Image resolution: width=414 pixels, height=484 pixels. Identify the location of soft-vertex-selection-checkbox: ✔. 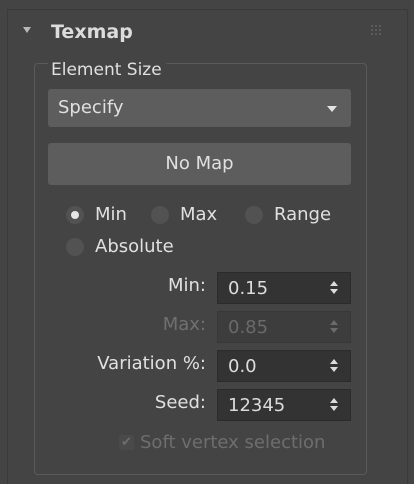
(126, 442).